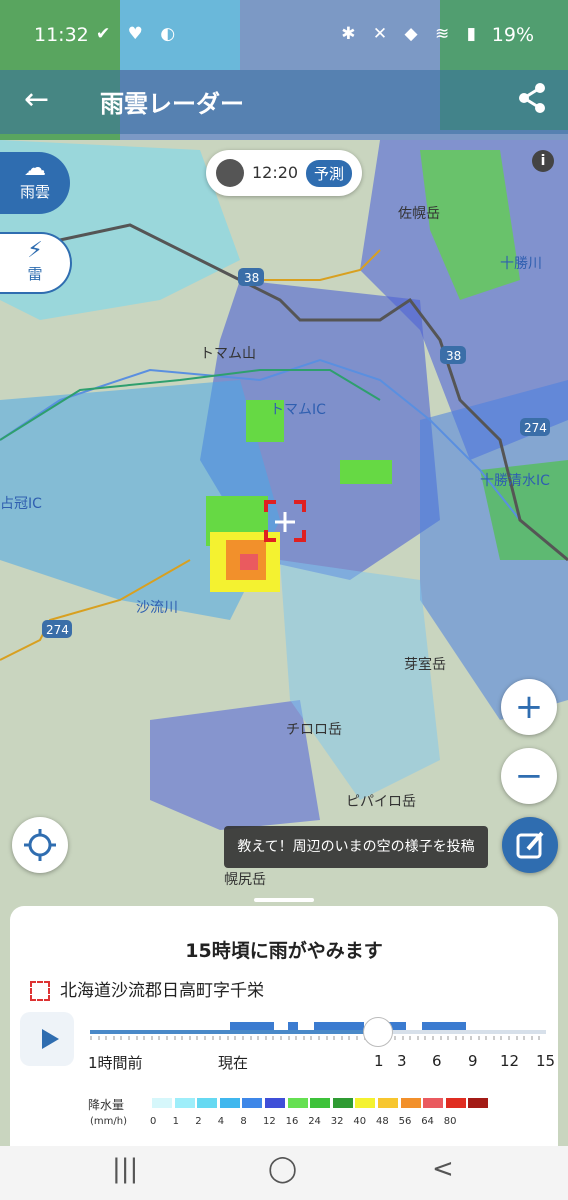  Describe the element at coordinates (40, 991) in the screenshot. I see `location-marker-icon` at that location.